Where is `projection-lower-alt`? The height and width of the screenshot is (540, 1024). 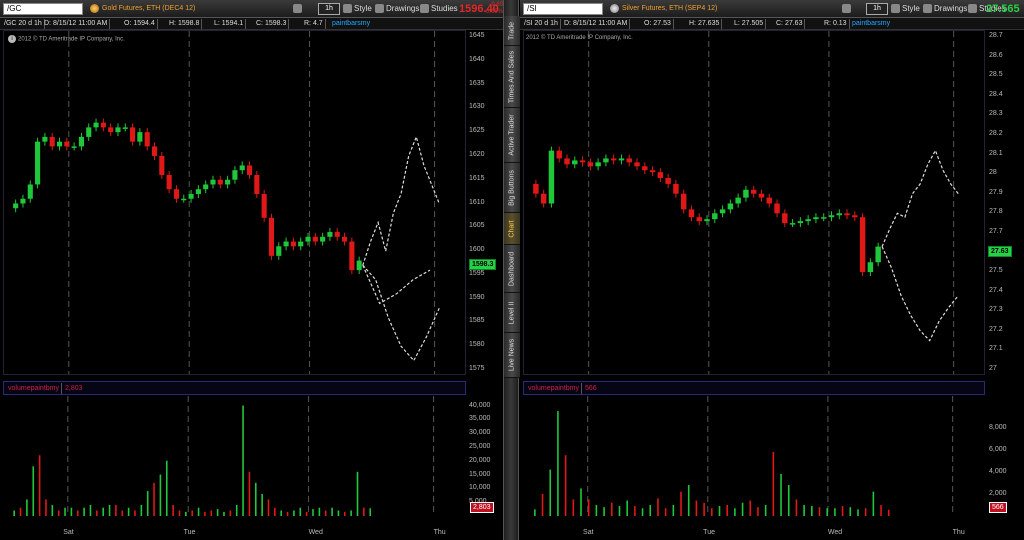 projection-lower-alt is located at coordinates (396, 285).